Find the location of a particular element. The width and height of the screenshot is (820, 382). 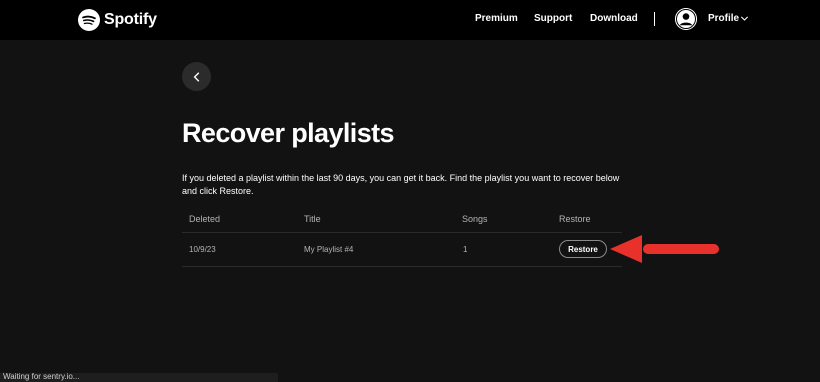

nav-premium-link: Premium is located at coordinates (496, 18).